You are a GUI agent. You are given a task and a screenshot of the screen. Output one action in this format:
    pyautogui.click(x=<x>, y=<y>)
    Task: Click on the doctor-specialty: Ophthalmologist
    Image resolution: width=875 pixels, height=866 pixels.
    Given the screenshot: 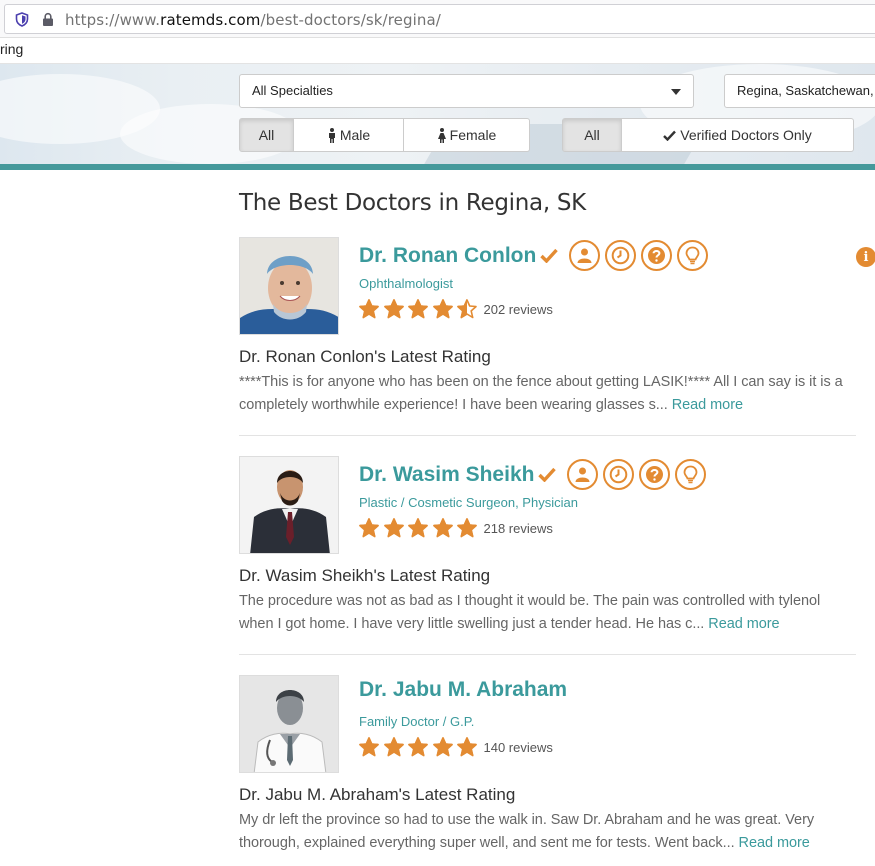 What is the action you would take?
    pyautogui.click(x=406, y=283)
    